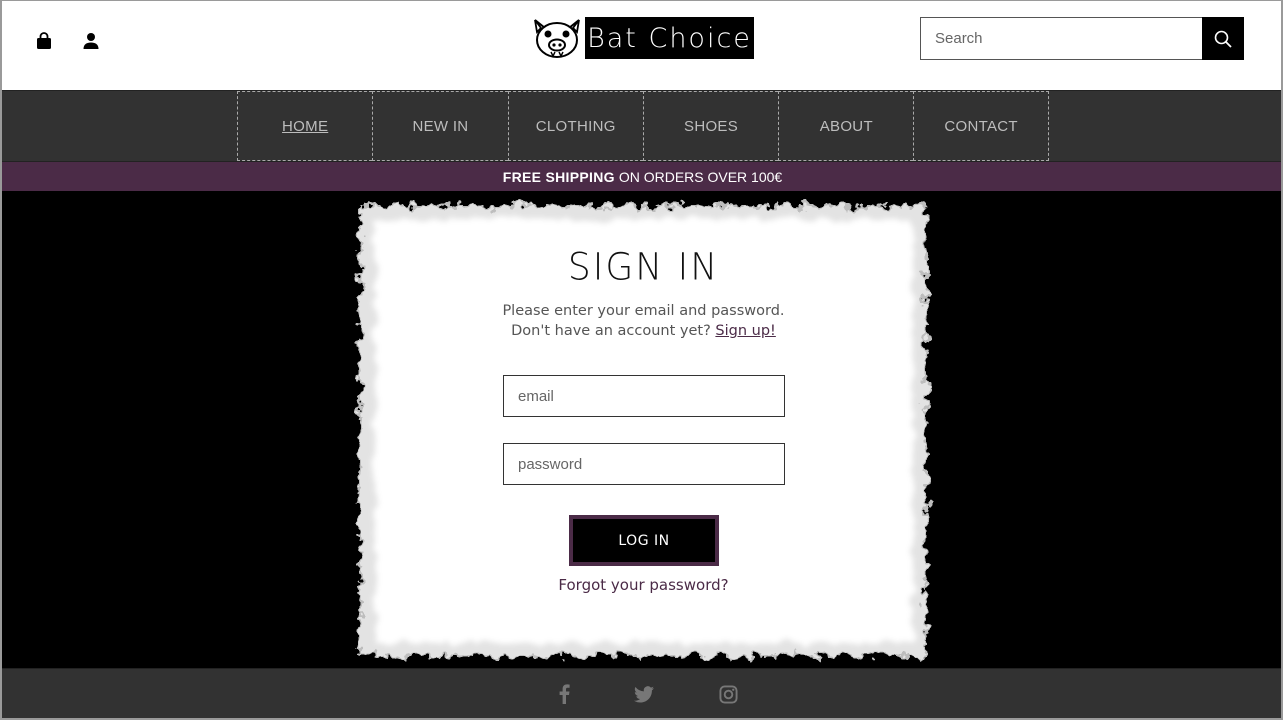 This screenshot has height=720, width=1283. Describe the element at coordinates (745, 331) in the screenshot. I see `signup-link: Sign up!` at that location.